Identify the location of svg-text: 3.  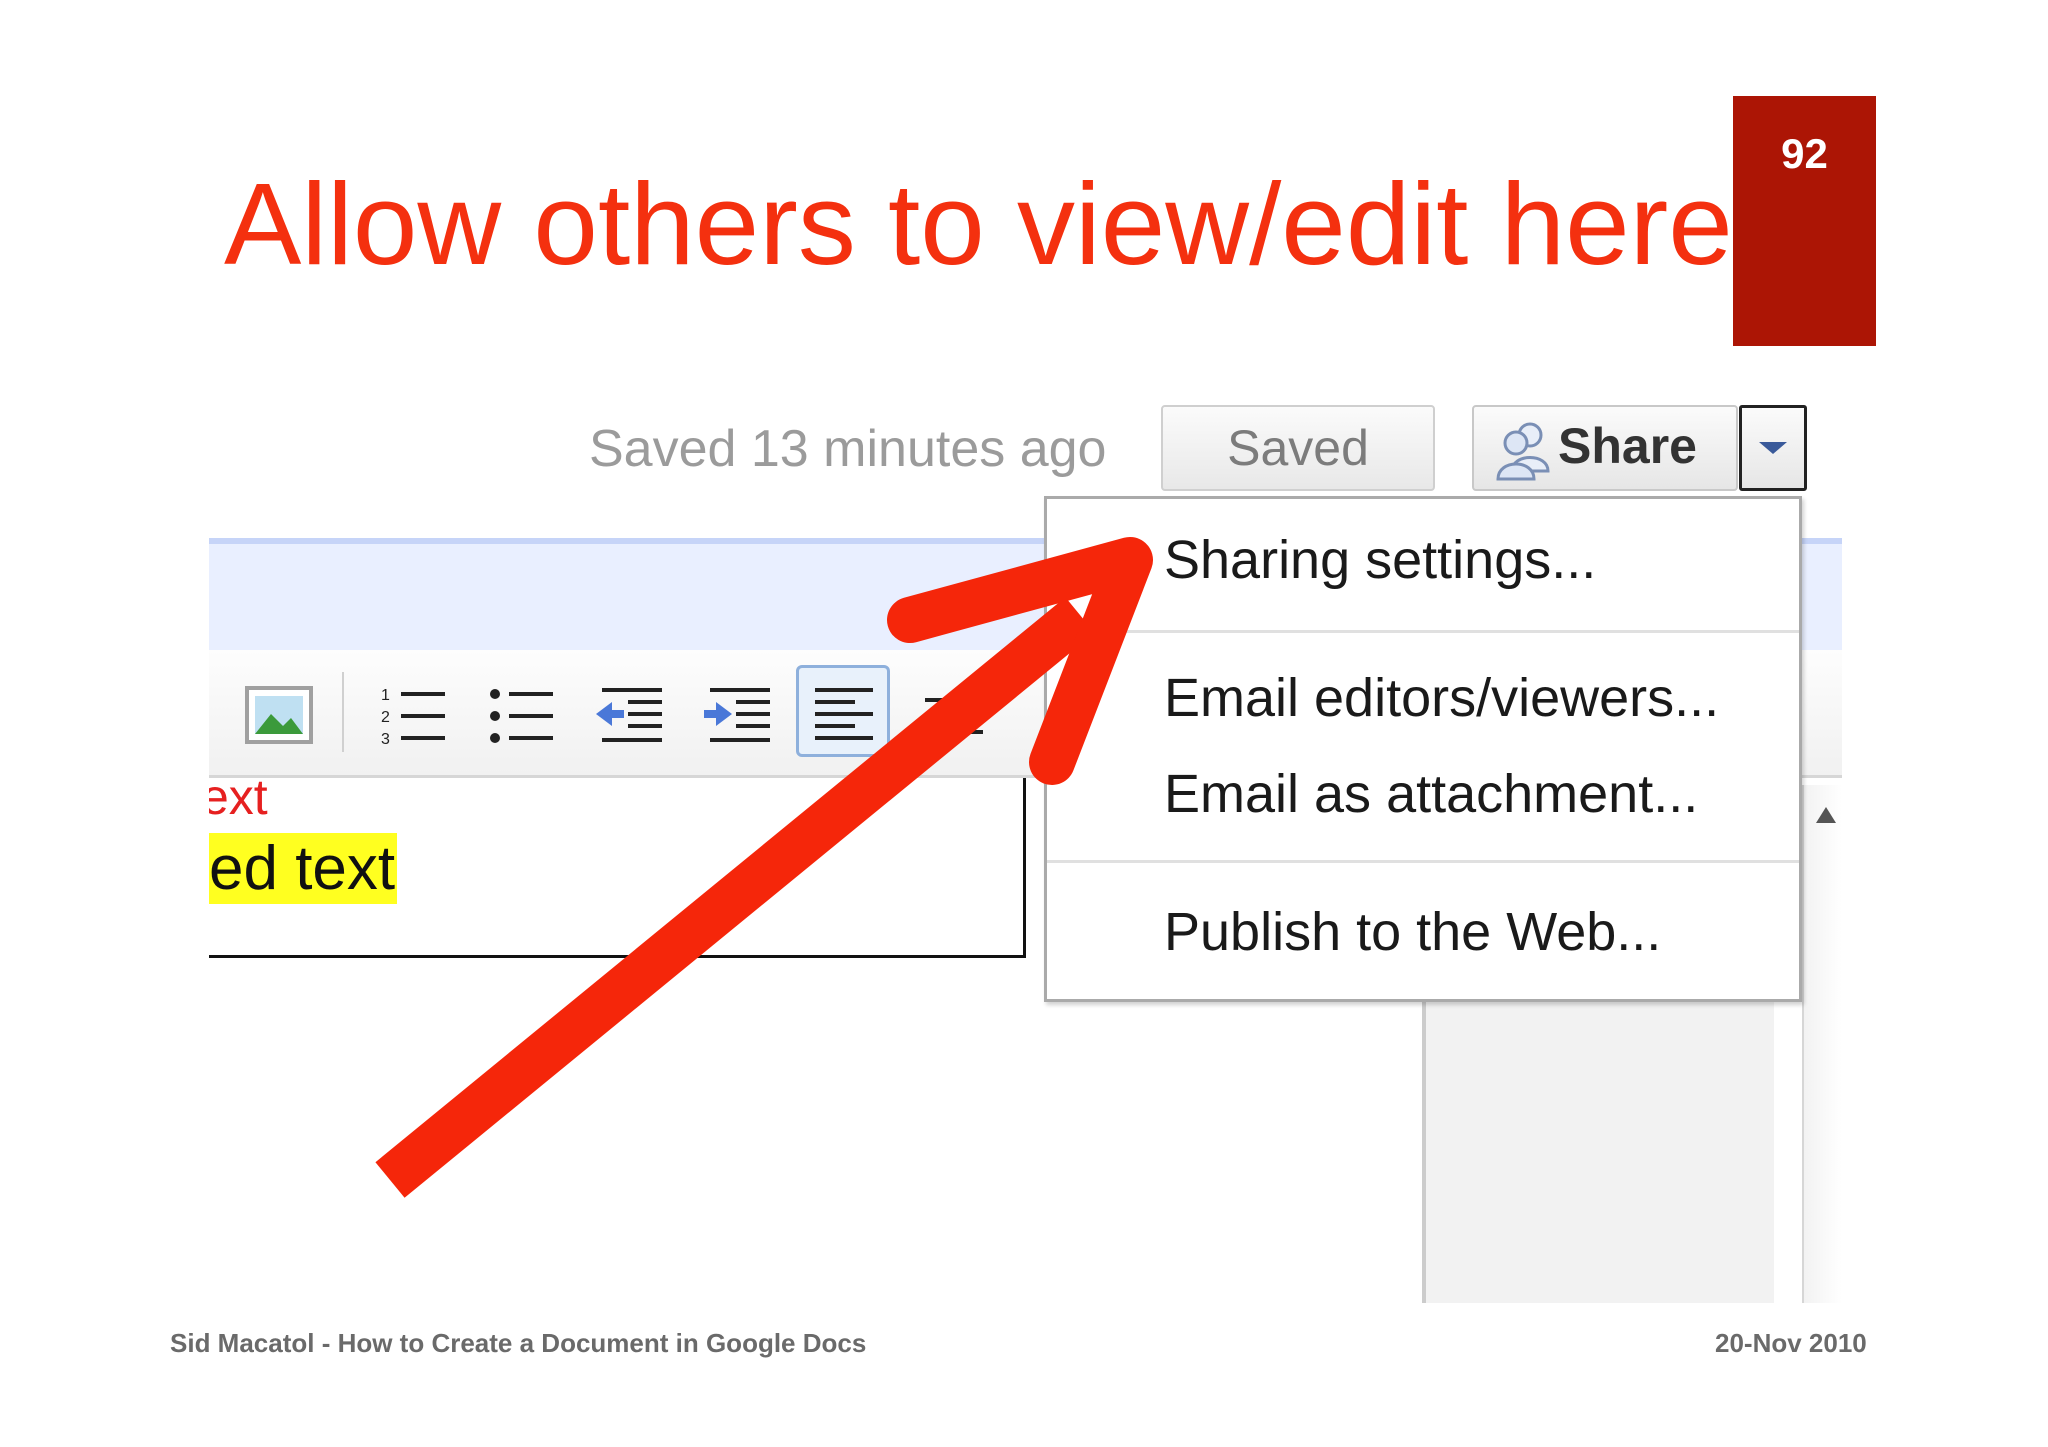
(385, 739).